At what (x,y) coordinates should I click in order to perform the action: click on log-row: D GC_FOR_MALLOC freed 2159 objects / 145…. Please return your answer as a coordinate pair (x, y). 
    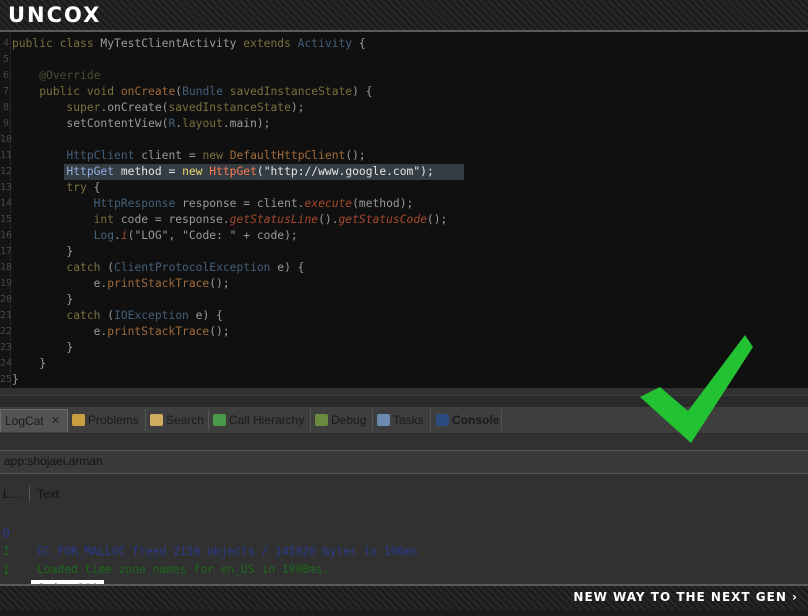
    Looking at the image, I should click on (404, 532).